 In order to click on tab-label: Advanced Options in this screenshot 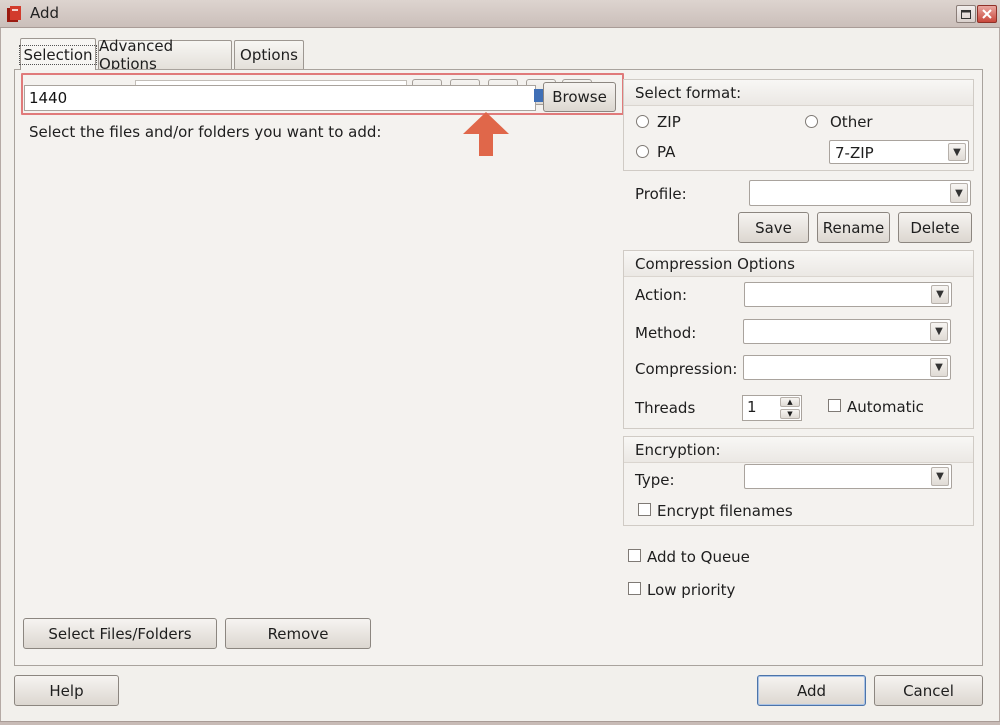, I will do `click(136, 55)`.